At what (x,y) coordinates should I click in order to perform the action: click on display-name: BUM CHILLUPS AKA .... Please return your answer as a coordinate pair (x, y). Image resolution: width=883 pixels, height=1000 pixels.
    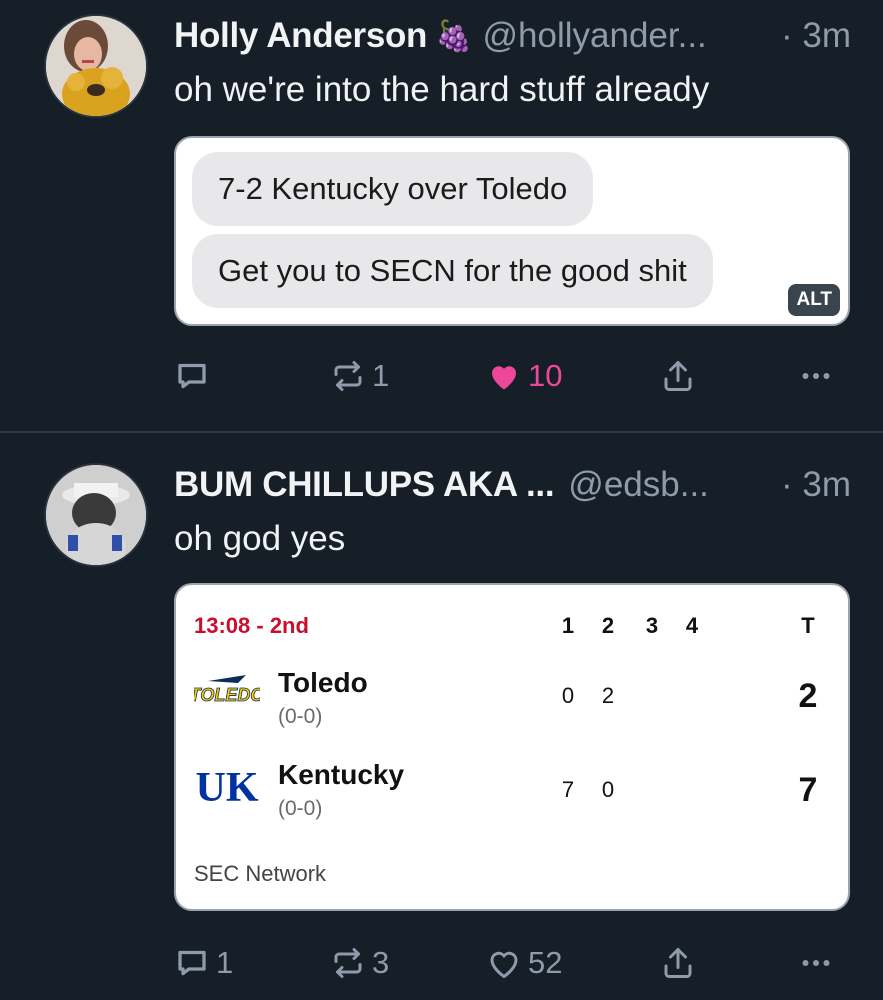
    Looking at the image, I should click on (364, 485).